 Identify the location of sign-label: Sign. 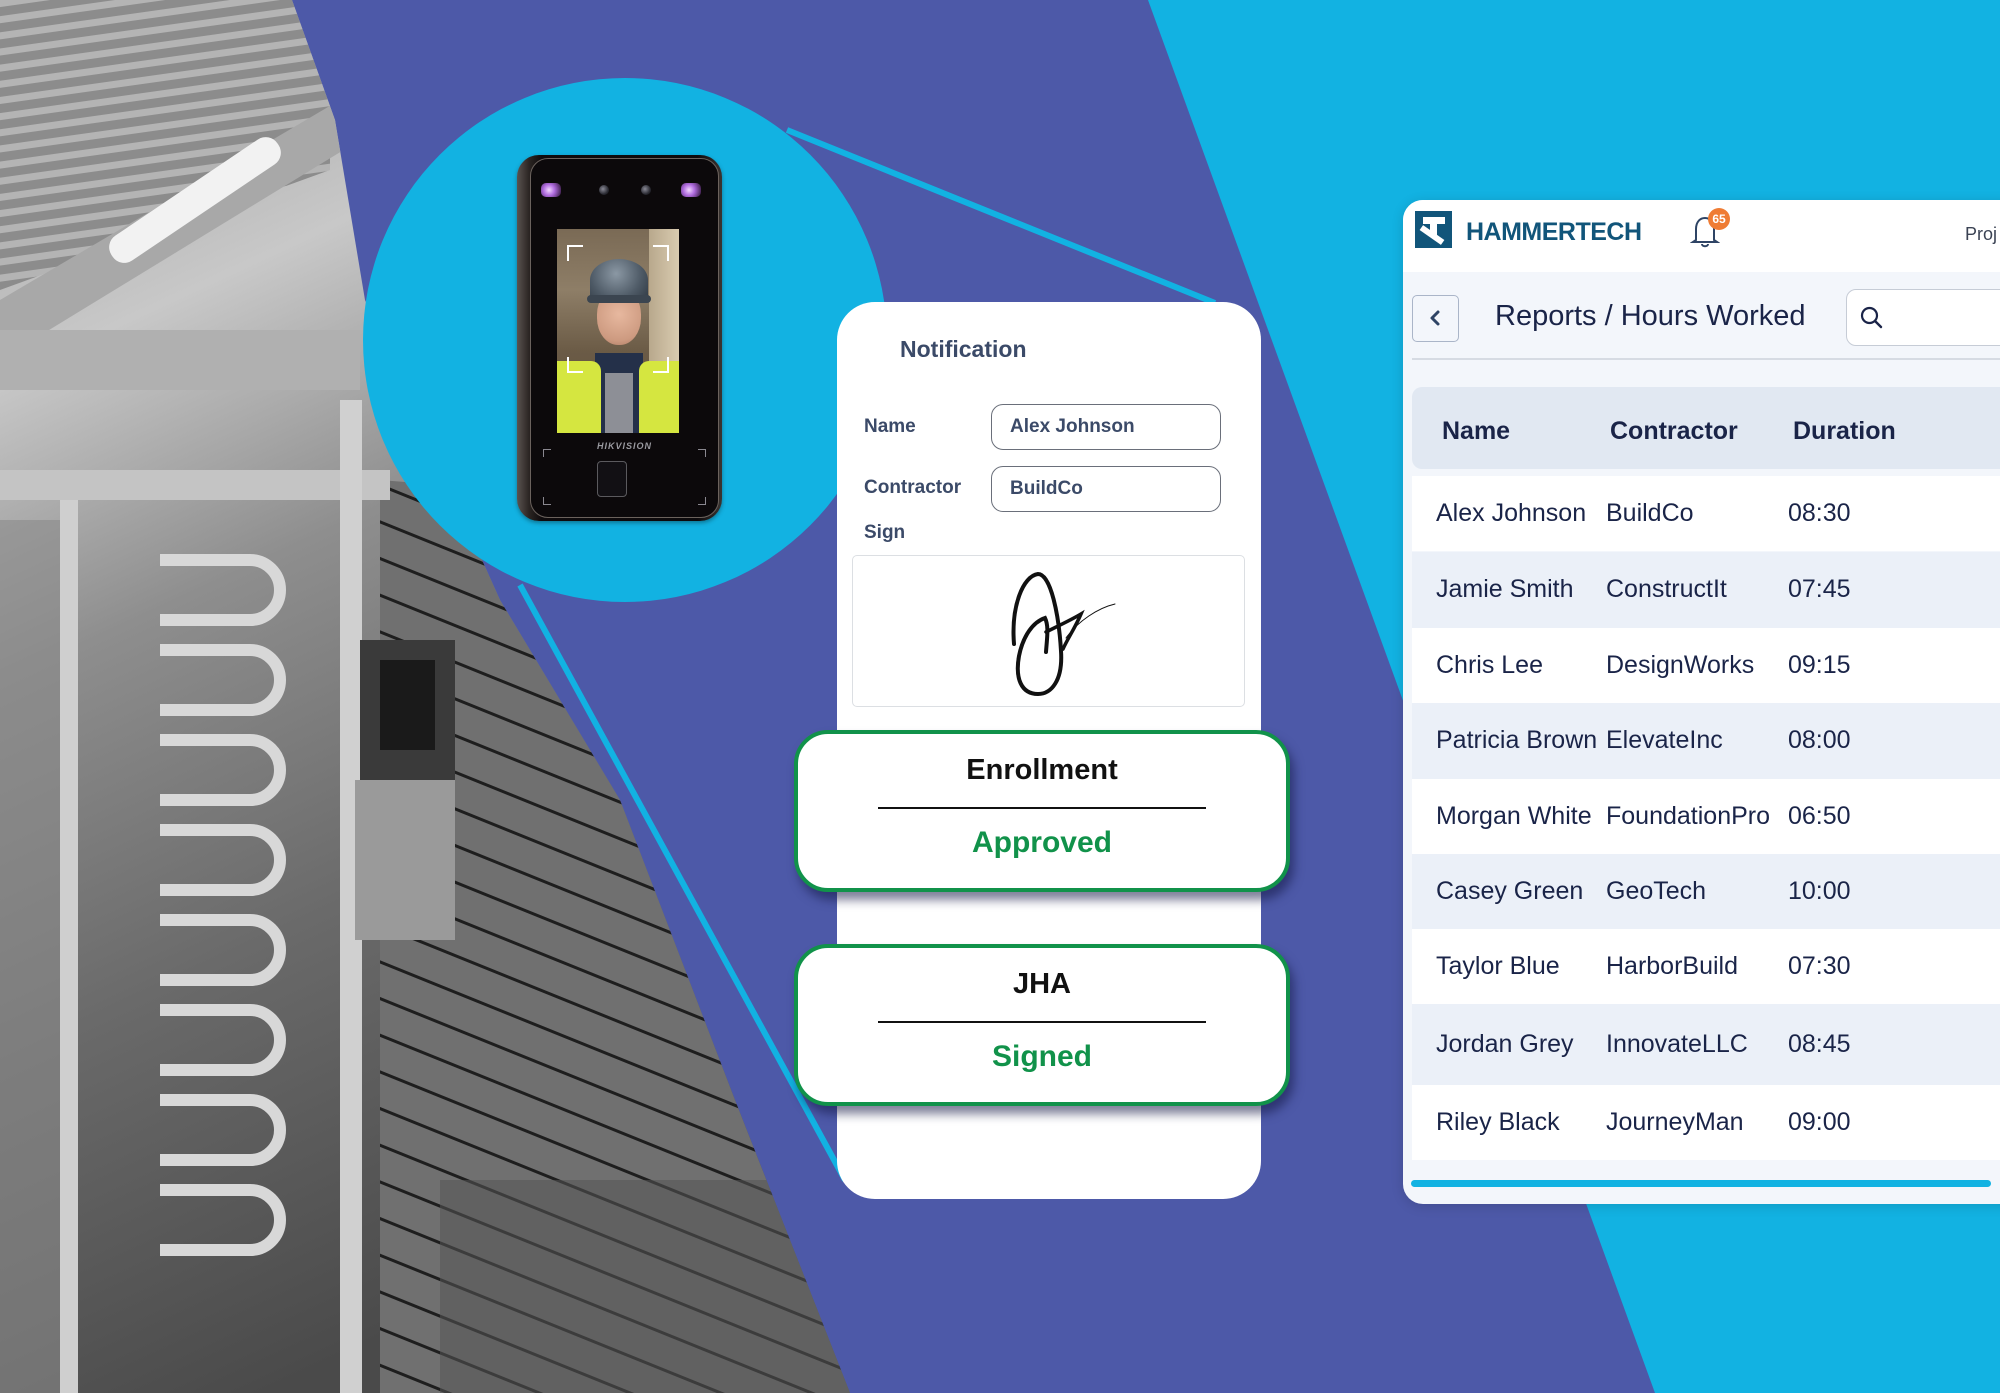
(885, 532).